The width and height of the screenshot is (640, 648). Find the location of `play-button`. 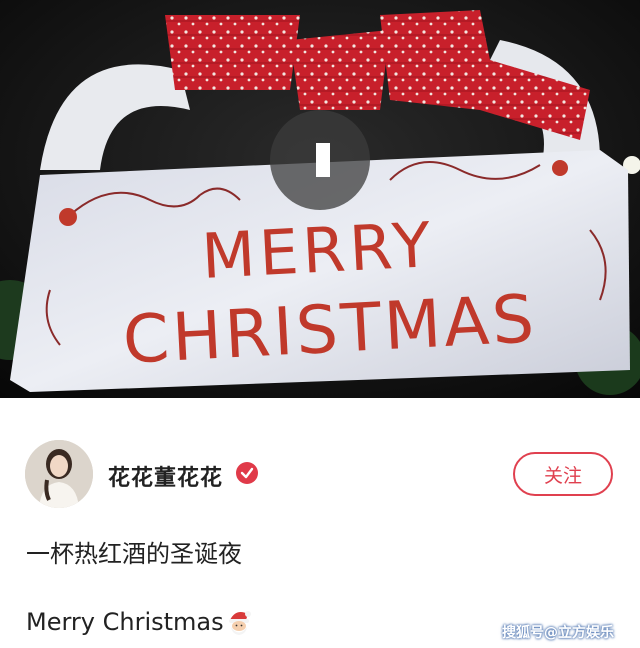

play-button is located at coordinates (320, 160).